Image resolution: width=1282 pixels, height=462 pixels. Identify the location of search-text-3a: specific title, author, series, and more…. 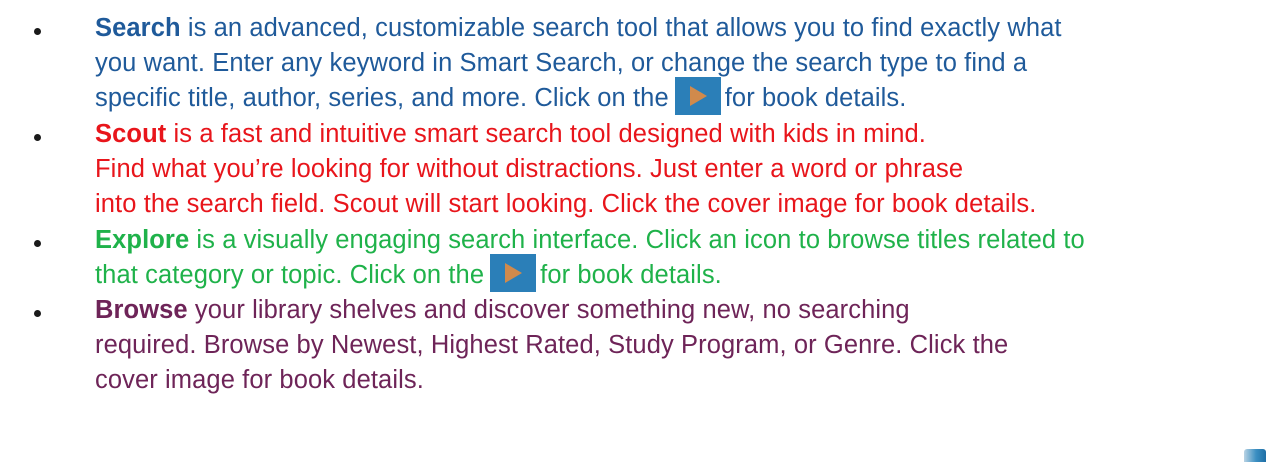
(382, 98).